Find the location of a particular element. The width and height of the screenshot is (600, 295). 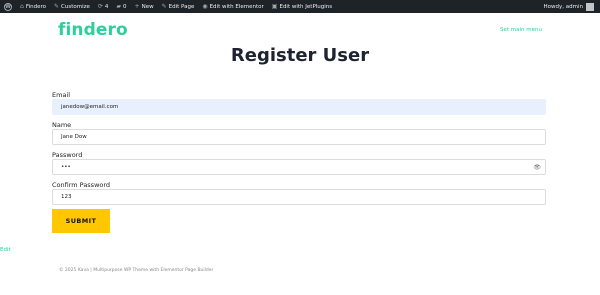

plus-icon: + is located at coordinates (137, 6).